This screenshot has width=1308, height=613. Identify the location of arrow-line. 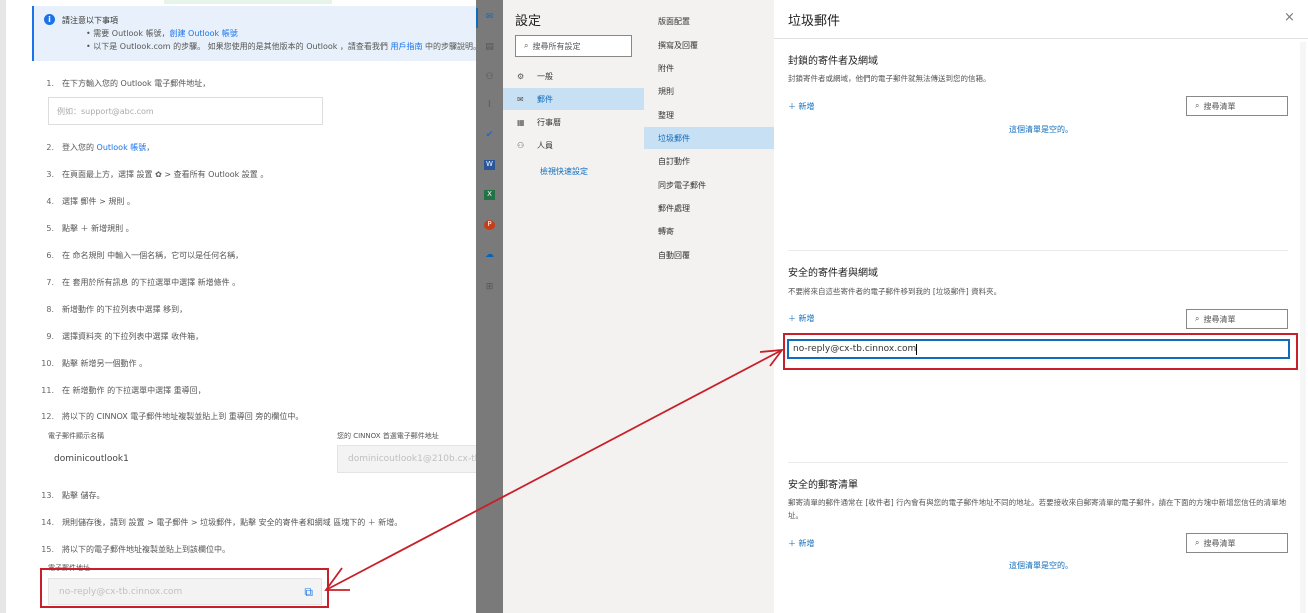
(554, 470).